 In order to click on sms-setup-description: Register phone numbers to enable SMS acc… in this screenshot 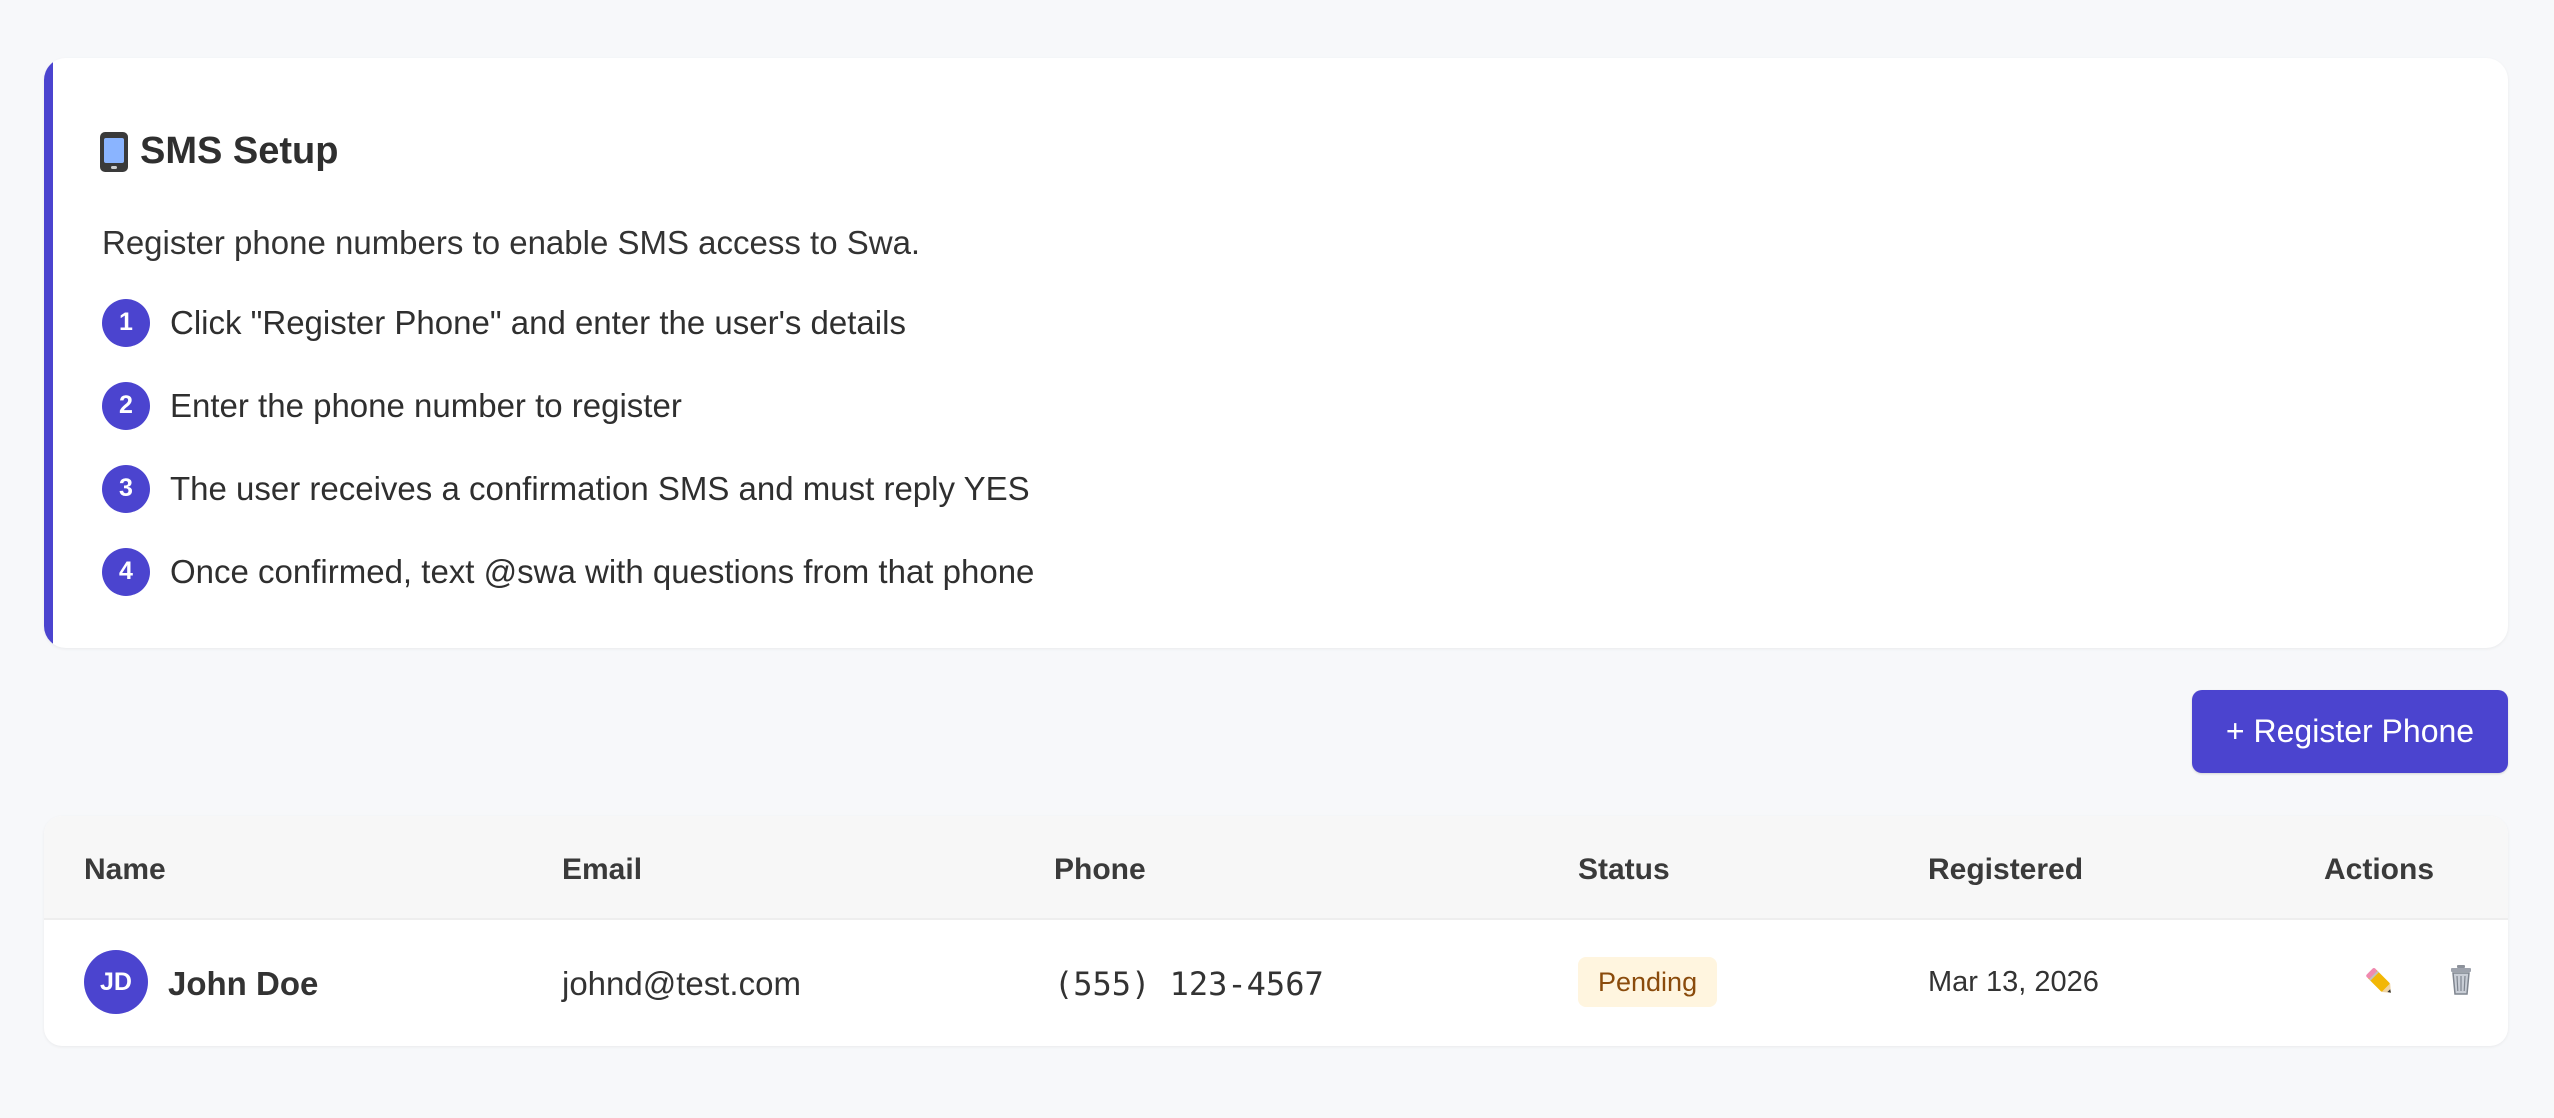, I will do `click(511, 242)`.